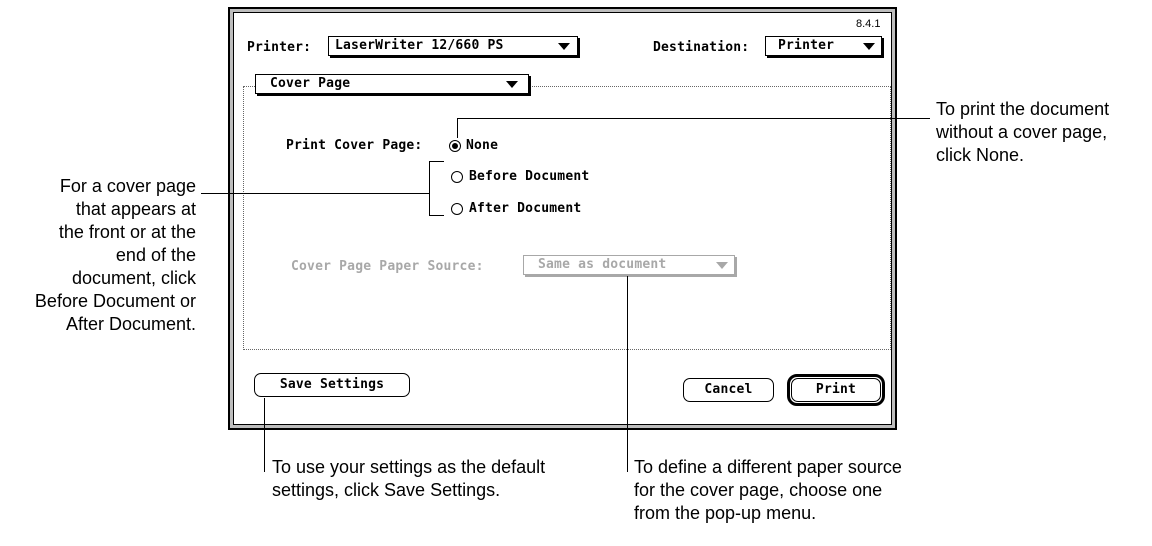 This screenshot has height=546, width=1152. I want to click on radio-none, so click(455, 146).